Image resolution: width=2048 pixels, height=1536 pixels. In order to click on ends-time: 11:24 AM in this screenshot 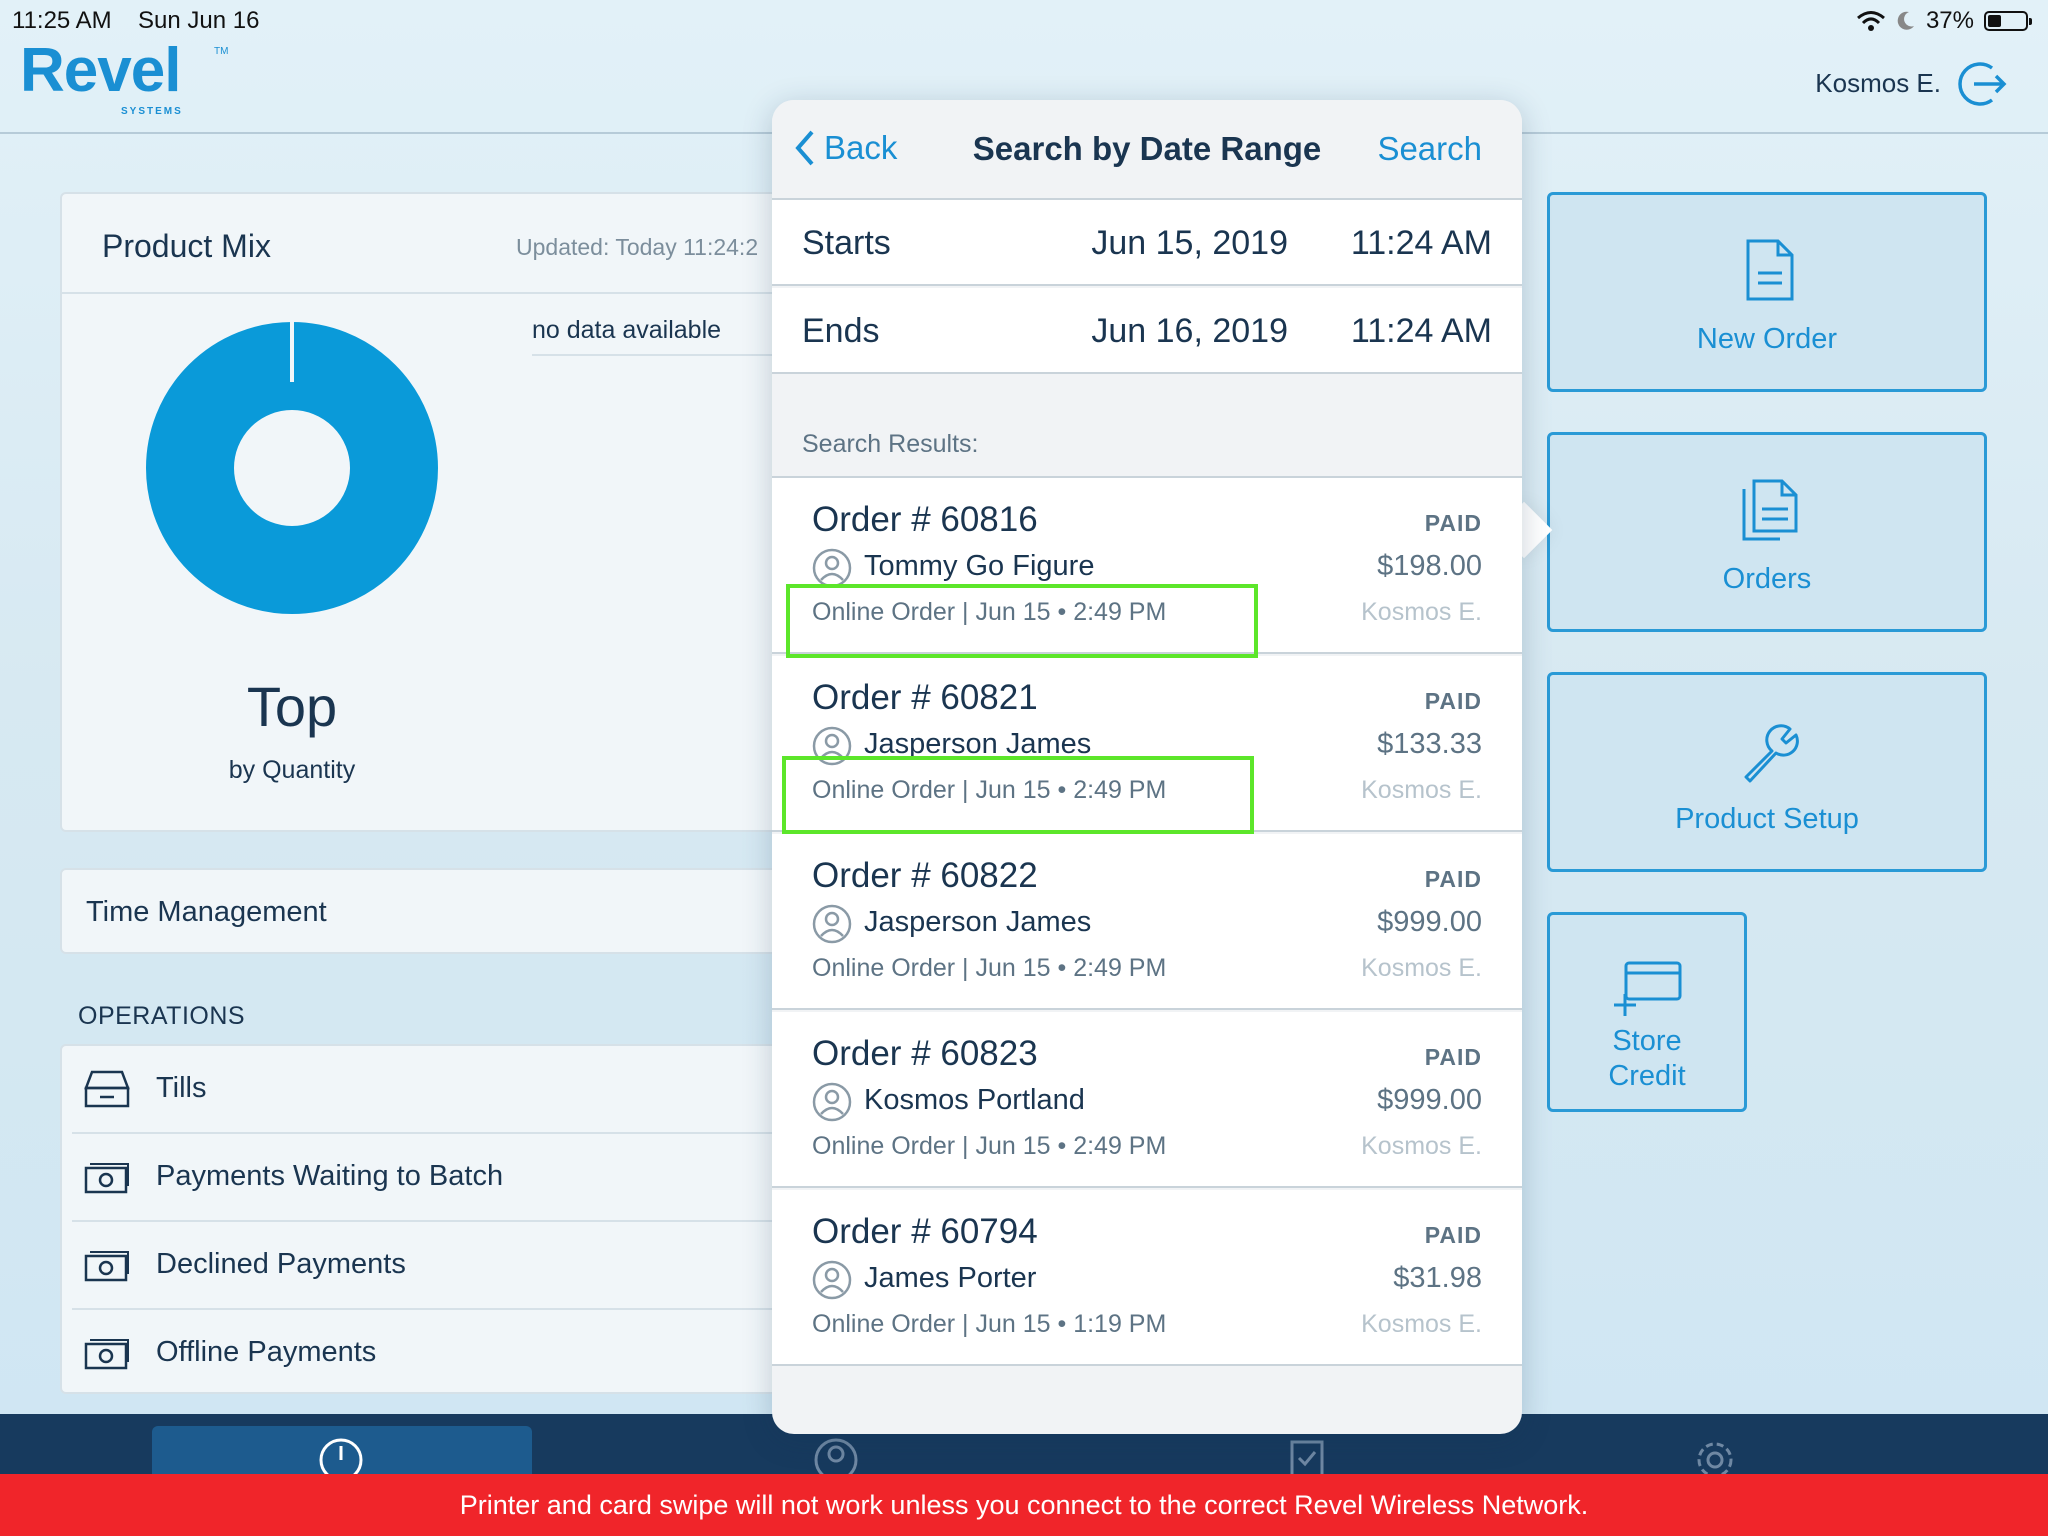, I will do `click(1421, 331)`.